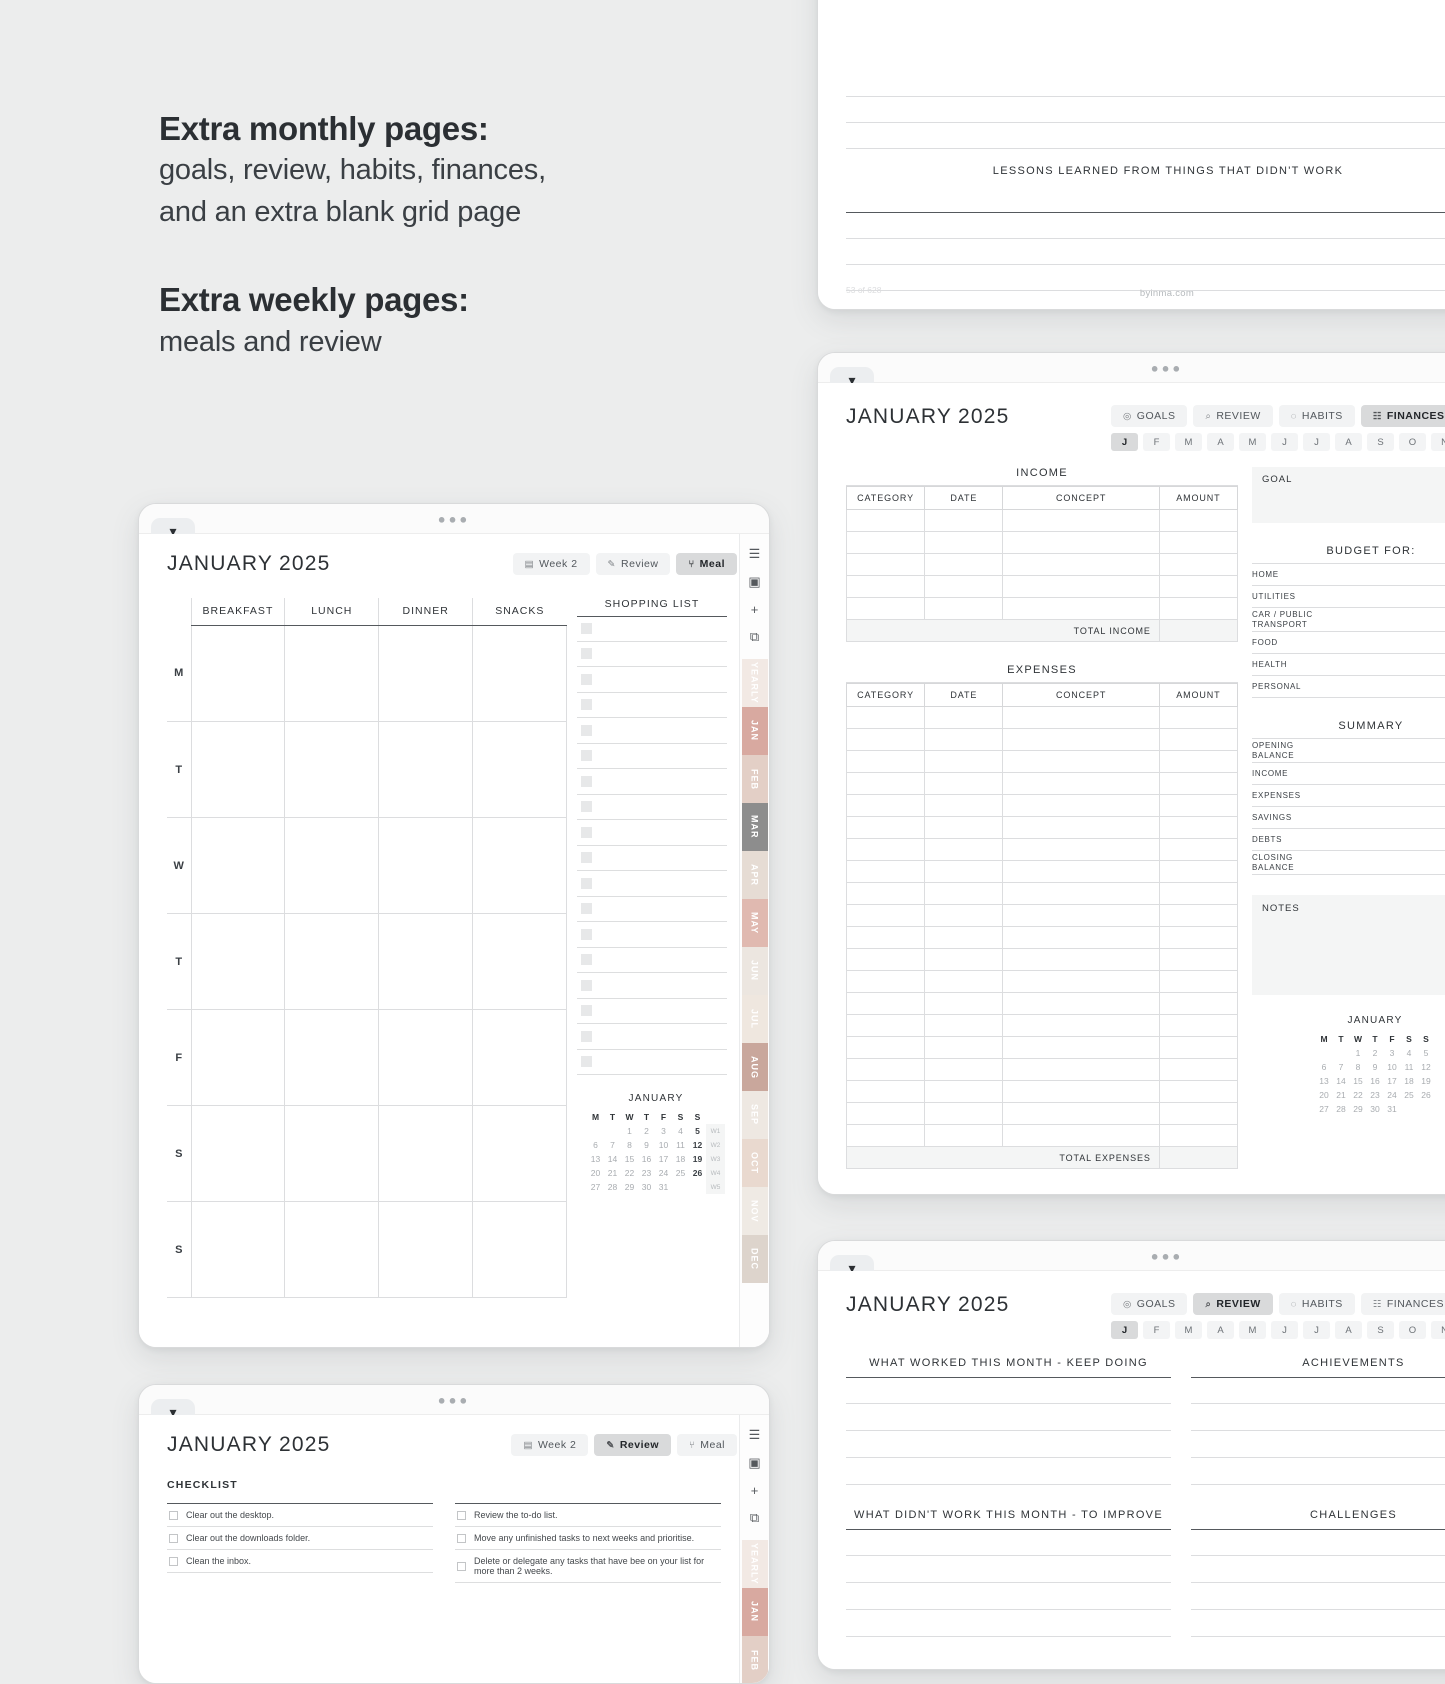 The width and height of the screenshot is (1445, 1684). Describe the element at coordinates (754, 971) in the screenshot. I see `month-tab-jun: JUN` at that location.